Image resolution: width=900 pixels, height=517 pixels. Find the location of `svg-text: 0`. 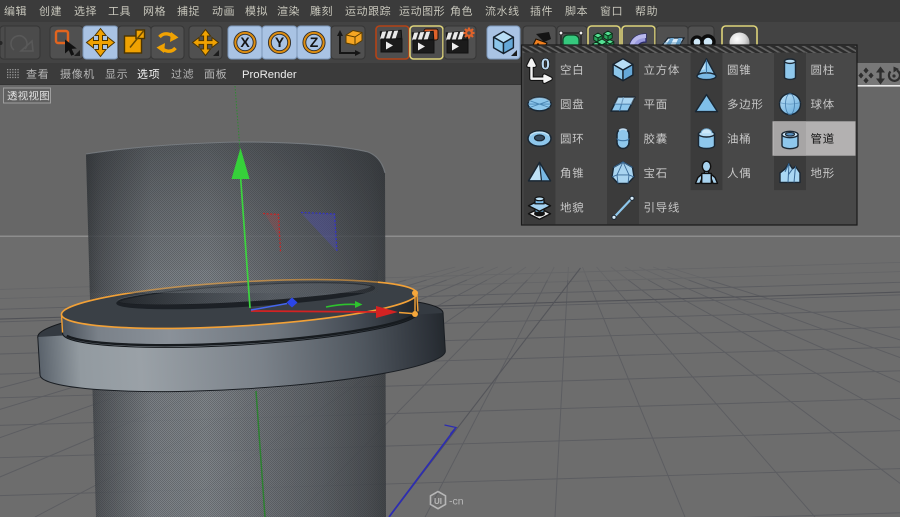

svg-text: 0 is located at coordinates (545, 65).